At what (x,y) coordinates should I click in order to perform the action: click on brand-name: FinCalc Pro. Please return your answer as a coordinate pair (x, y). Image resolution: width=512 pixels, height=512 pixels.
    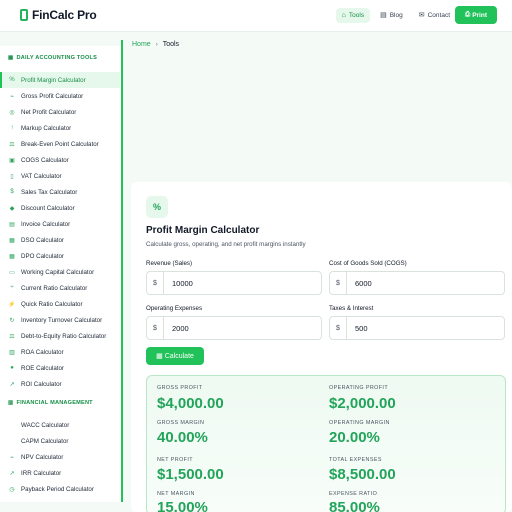
    Looking at the image, I should click on (64, 15).